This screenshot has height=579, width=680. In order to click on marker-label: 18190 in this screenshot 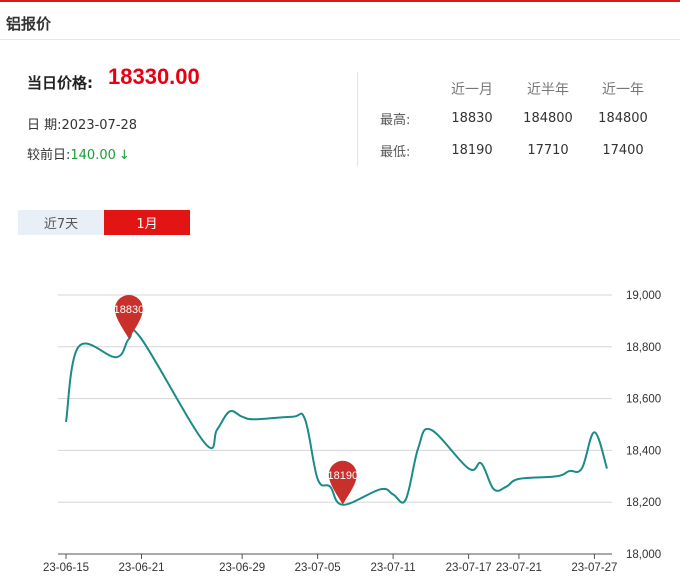, I will do `click(342, 476)`.